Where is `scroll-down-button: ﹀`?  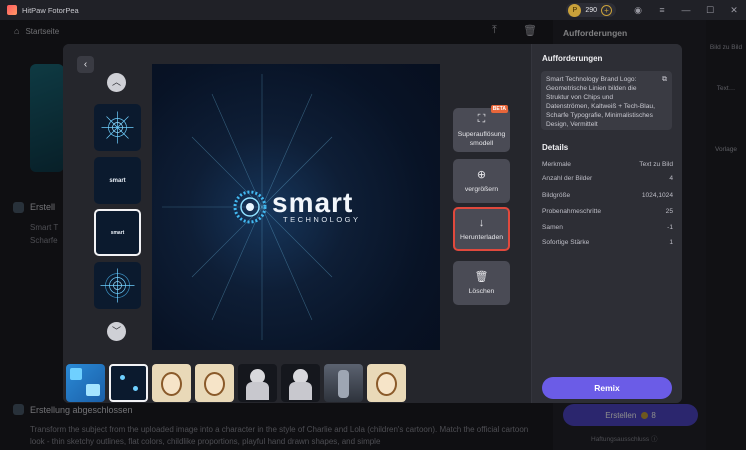 scroll-down-button: ﹀ is located at coordinates (116, 331).